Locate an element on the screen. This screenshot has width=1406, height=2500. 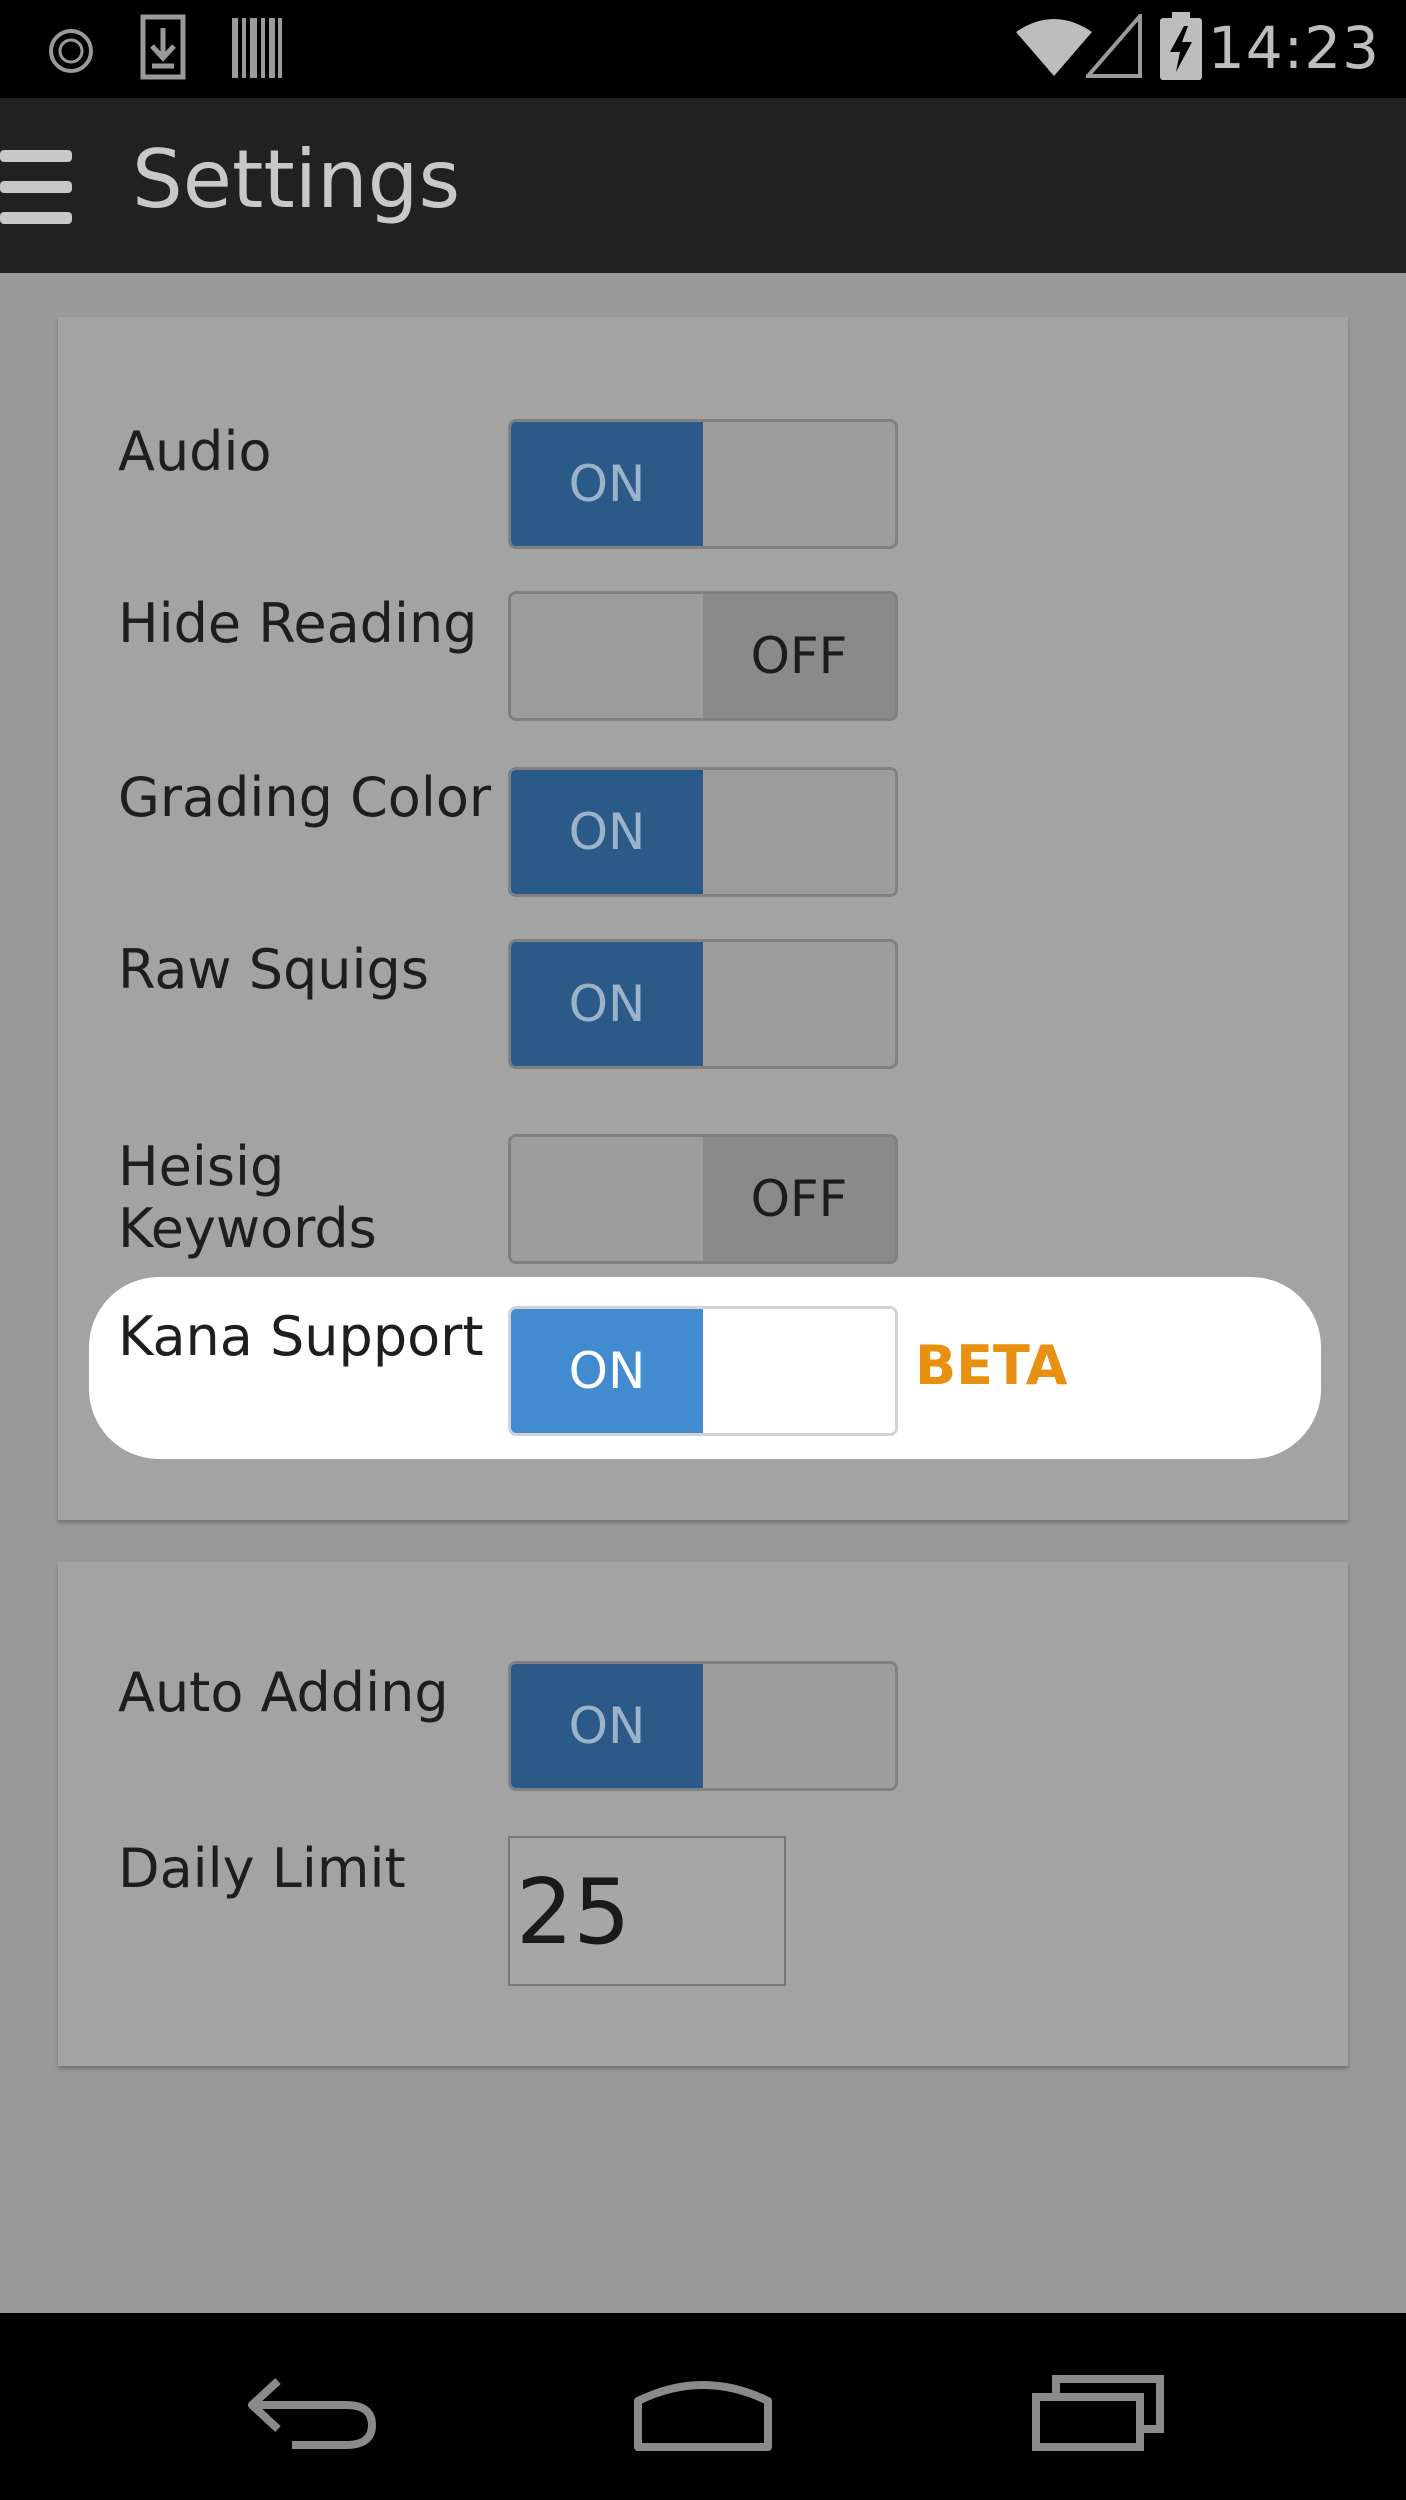
auto-adding-label: Auto Adding is located at coordinates (283, 1692).